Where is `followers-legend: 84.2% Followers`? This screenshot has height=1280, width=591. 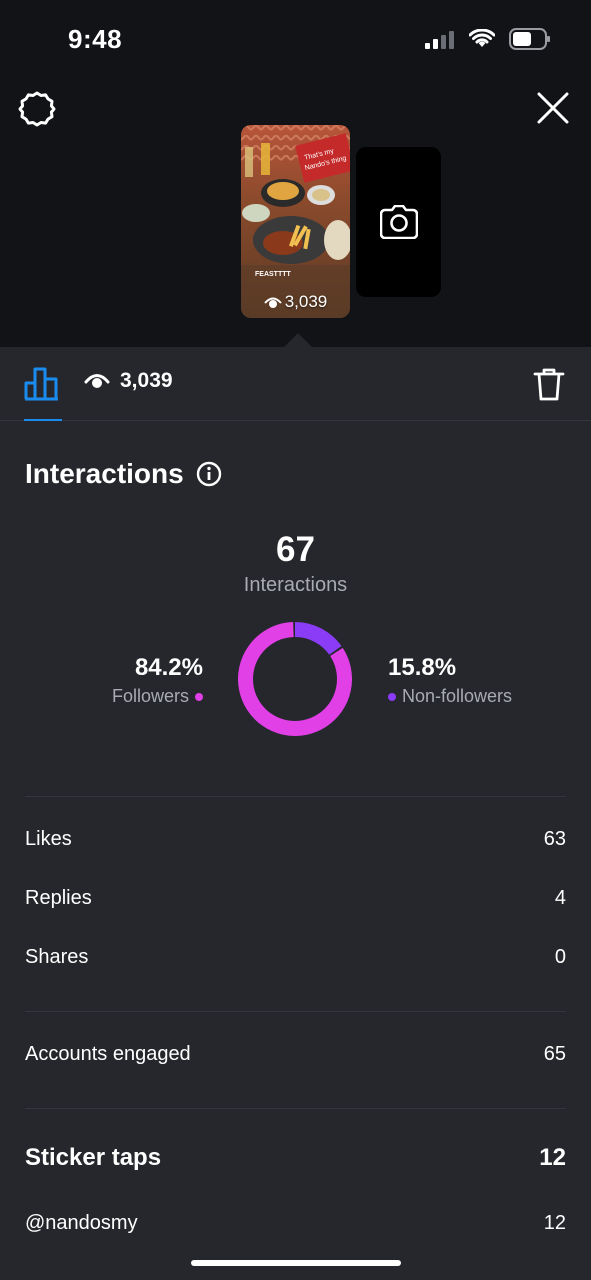 followers-legend: 84.2% Followers is located at coordinates (157, 680).